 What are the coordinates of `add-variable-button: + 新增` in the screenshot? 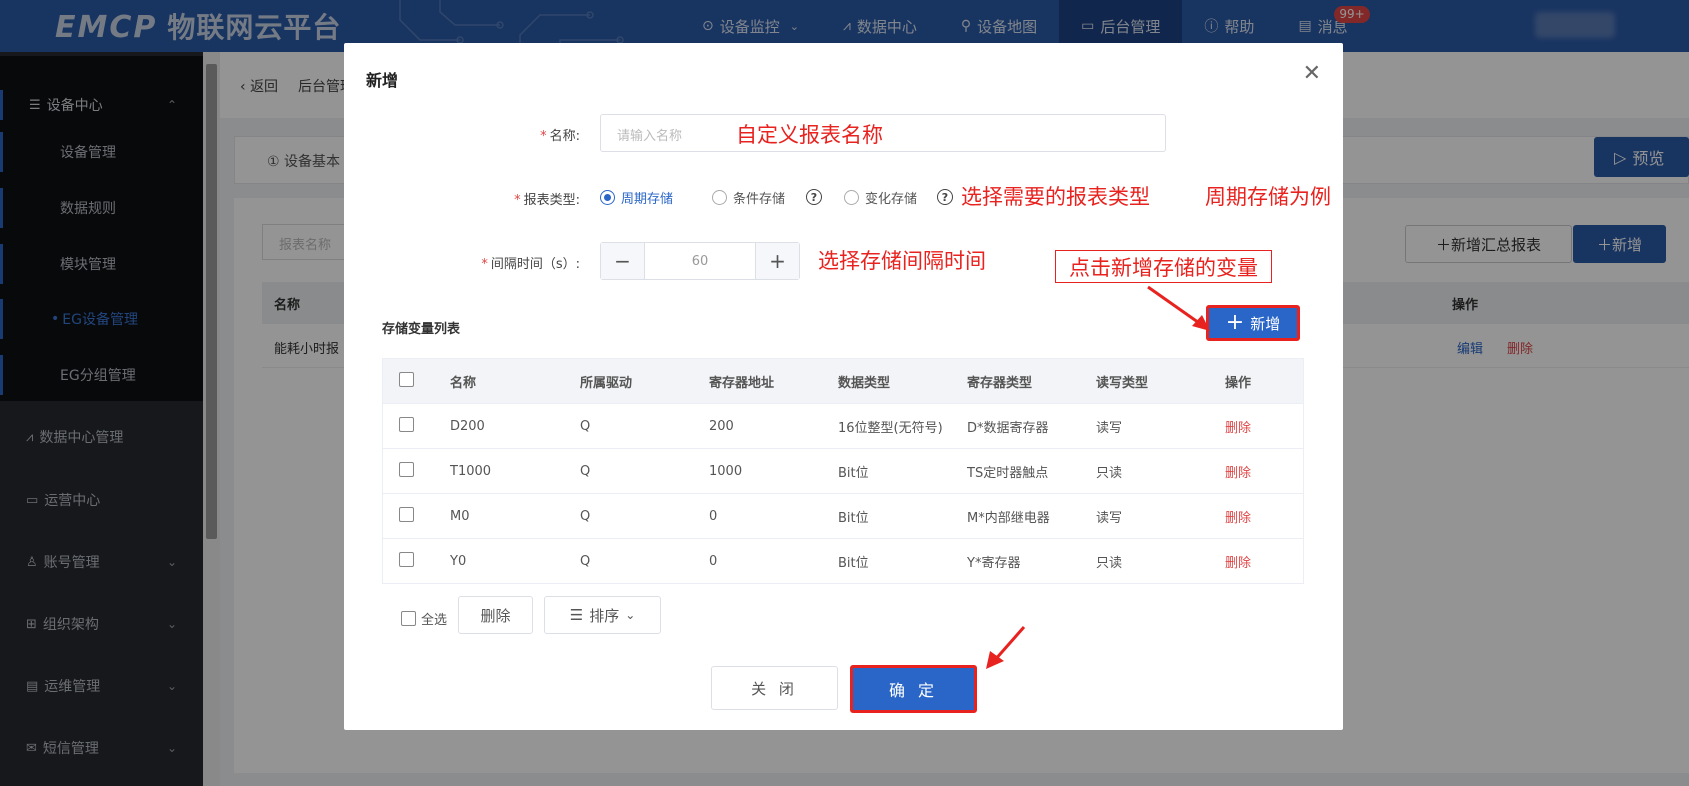 It's located at (1253, 323).